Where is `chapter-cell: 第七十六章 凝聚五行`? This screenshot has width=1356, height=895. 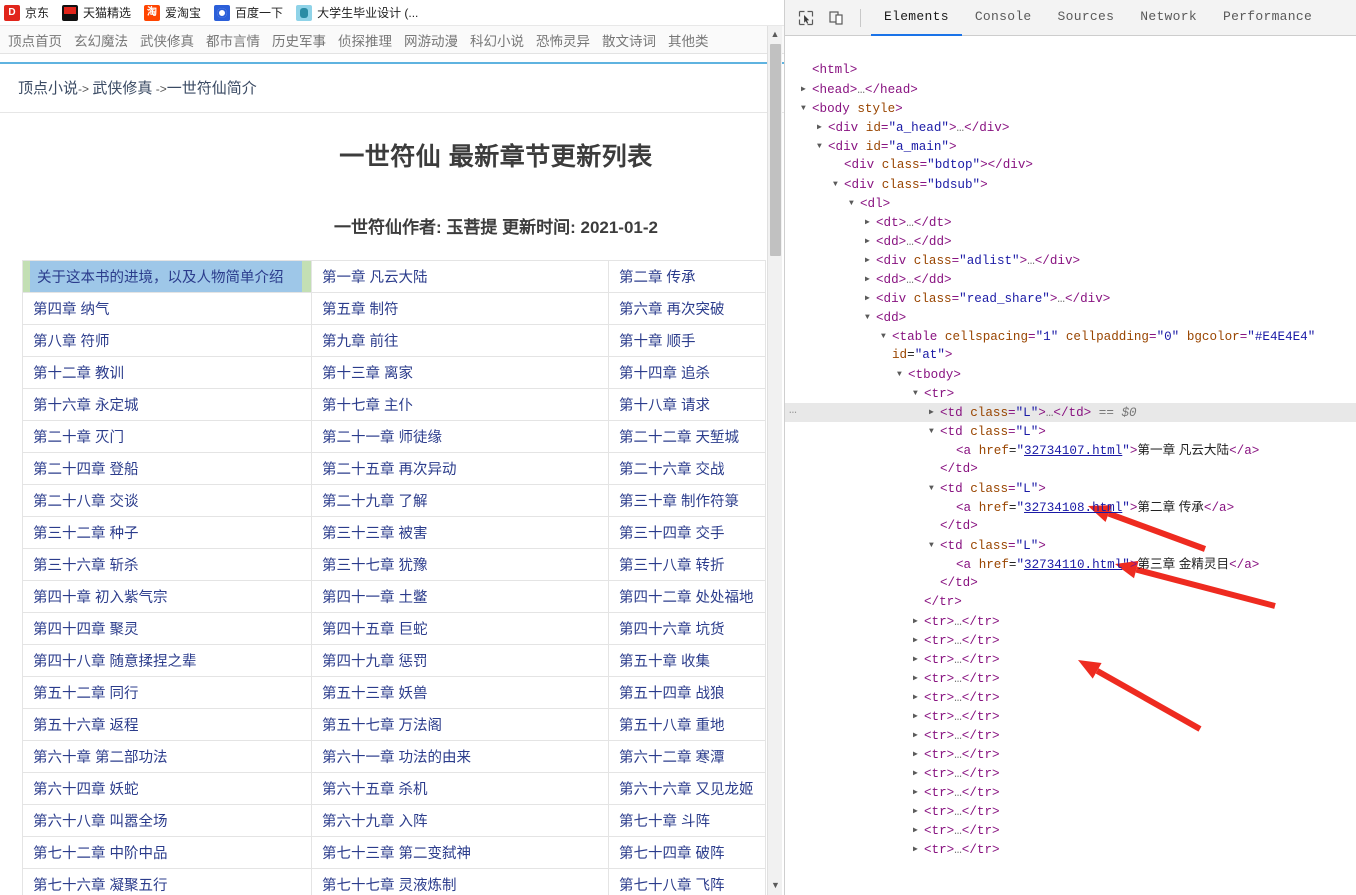
chapter-cell: 第七十六章 凝聚五行 is located at coordinates (167, 882).